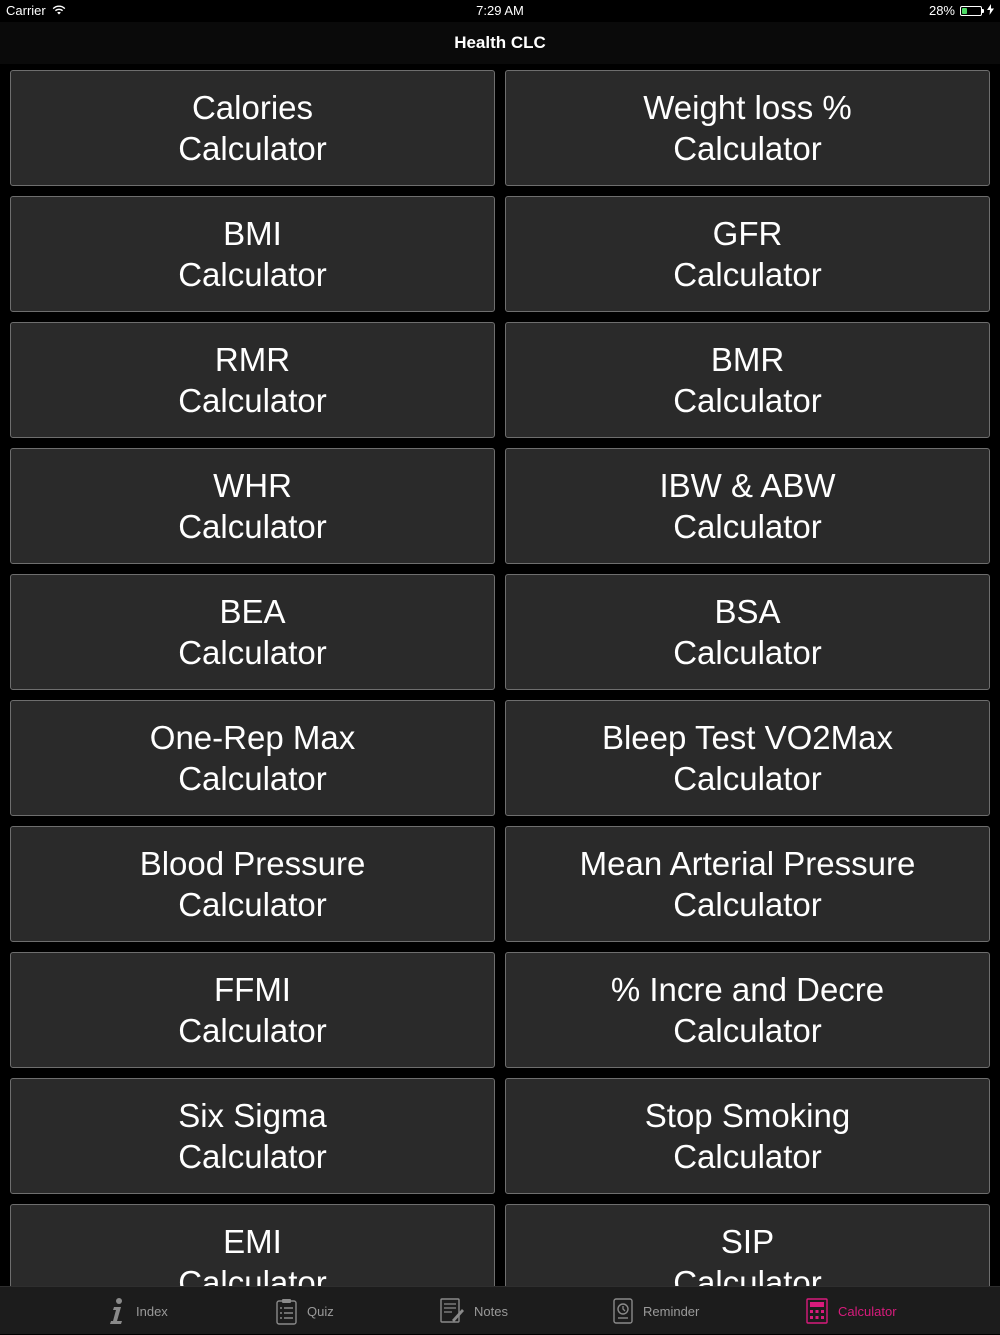  What do you see at coordinates (747, 254) in the screenshot?
I see `calculator-button-gfr: GFR Calculator` at bounding box center [747, 254].